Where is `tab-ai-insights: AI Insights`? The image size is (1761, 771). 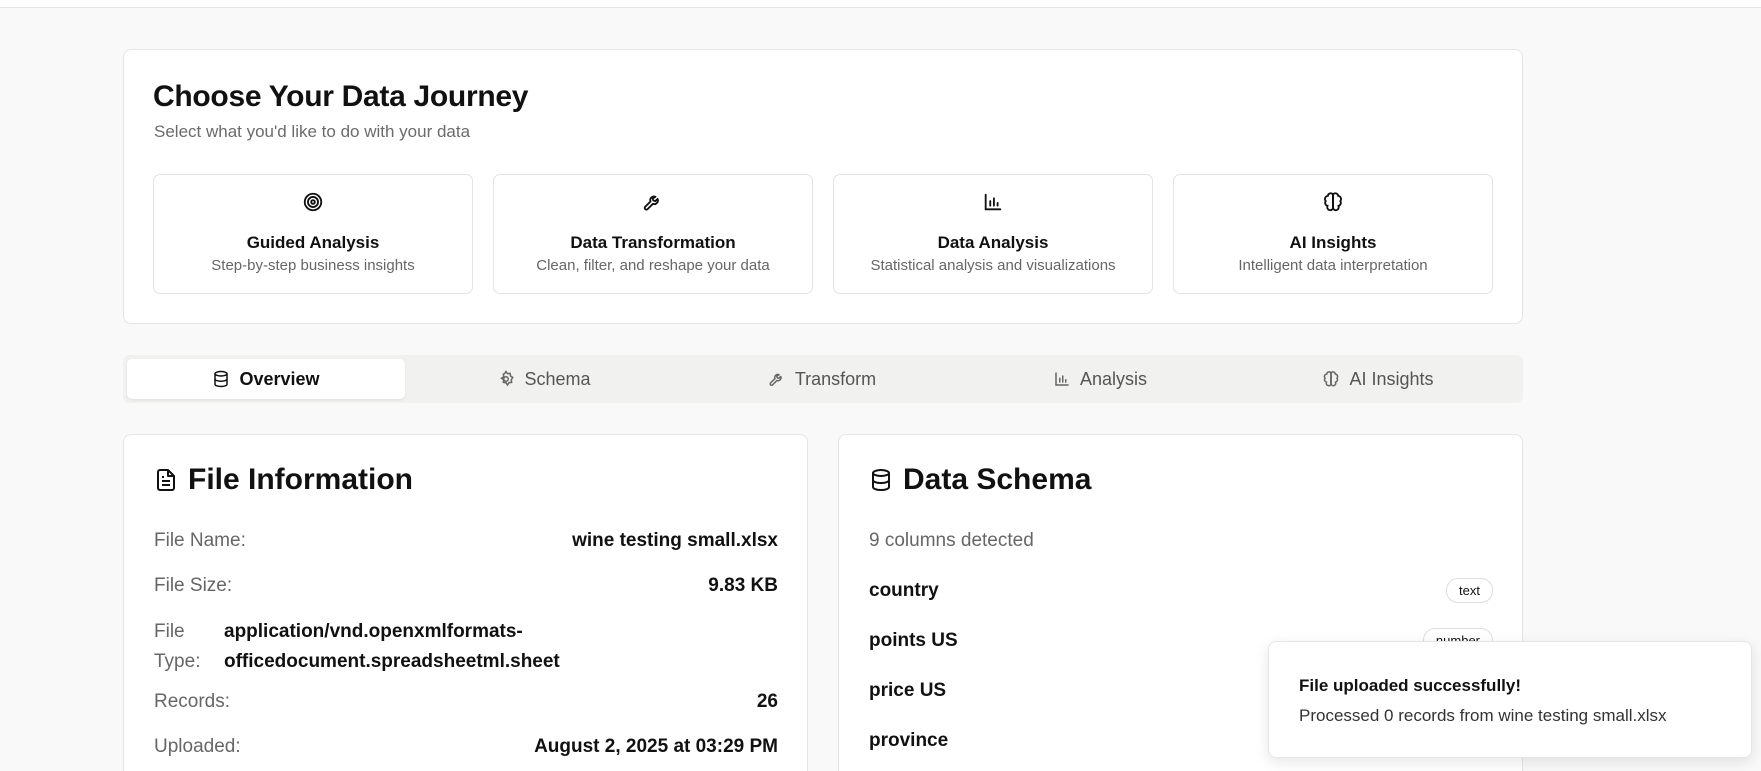
tab-ai-insights: AI Insights is located at coordinates (1378, 379).